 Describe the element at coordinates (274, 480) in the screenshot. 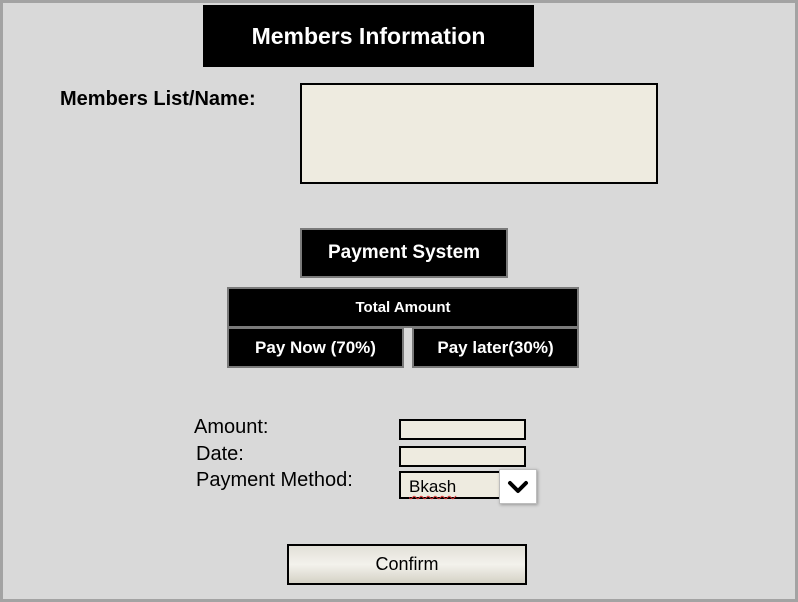

I see `payment-method-label: Payment Method:` at that location.